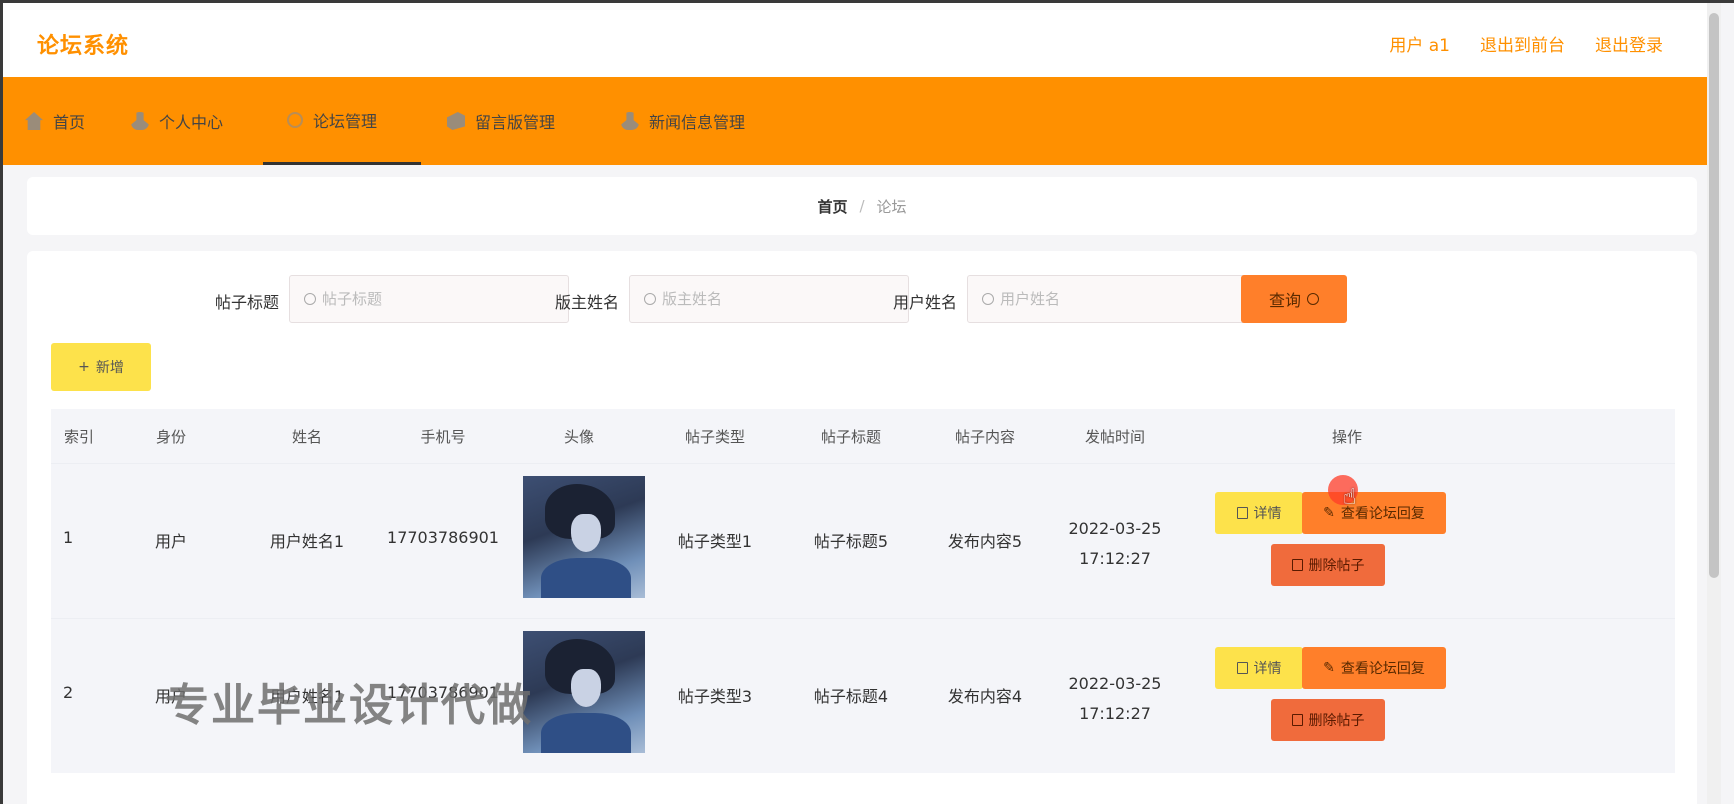 Image resolution: width=1734 pixels, height=804 pixels. What do you see at coordinates (1629, 43) in the screenshot?
I see `logout-link: 退出登录` at bounding box center [1629, 43].